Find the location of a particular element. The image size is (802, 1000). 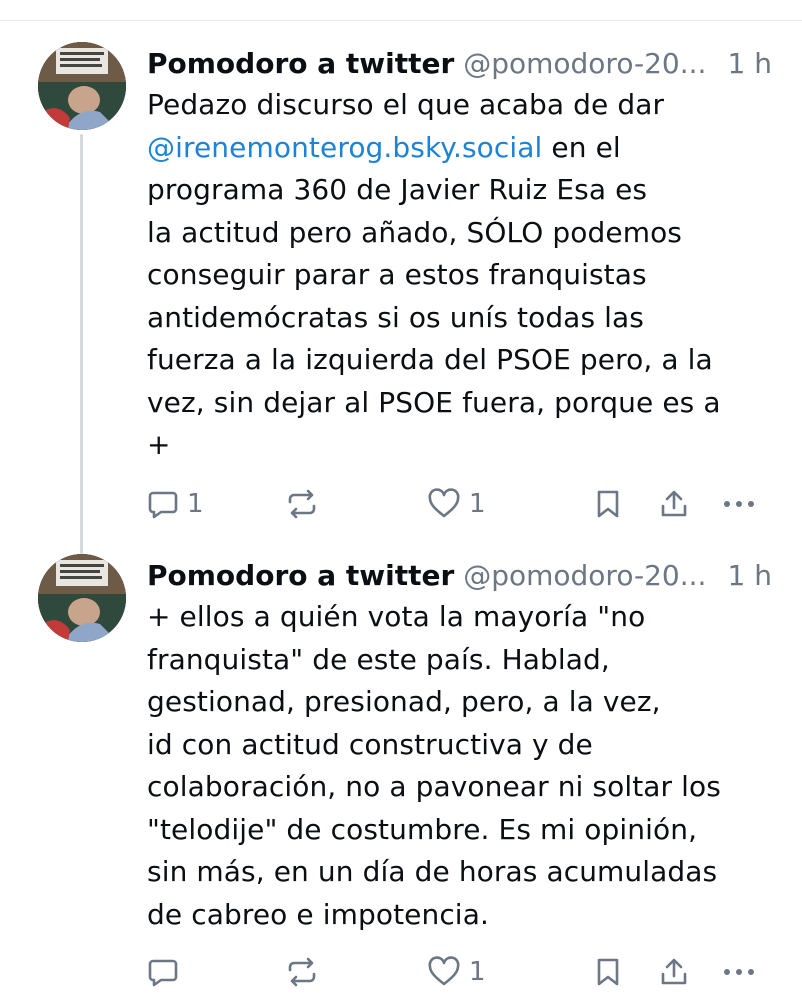

post-body-line: id con actitud constructiva y de is located at coordinates (370, 744).